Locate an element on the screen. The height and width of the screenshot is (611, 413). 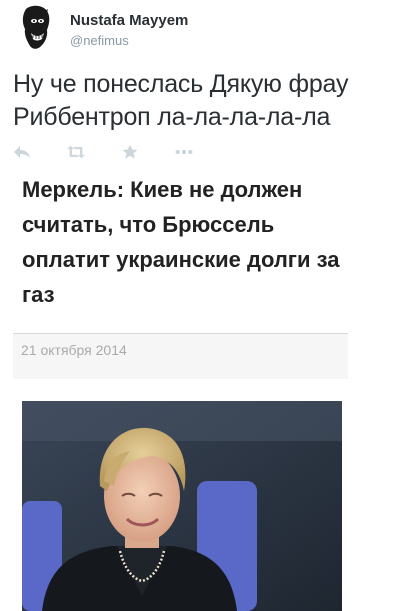
tweet-actions is located at coordinates (121, 152).